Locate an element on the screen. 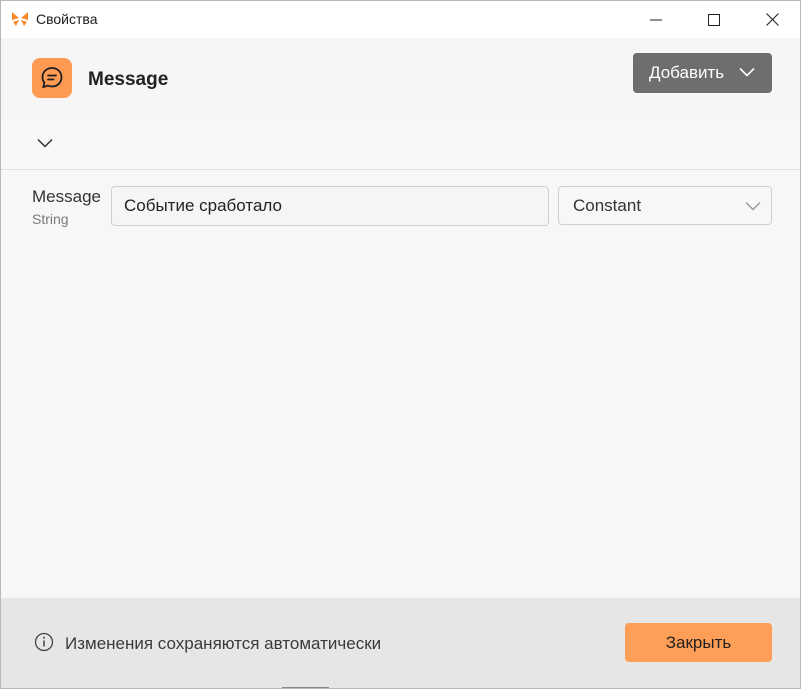  add-dropdown-button: Добавить is located at coordinates (702, 73).